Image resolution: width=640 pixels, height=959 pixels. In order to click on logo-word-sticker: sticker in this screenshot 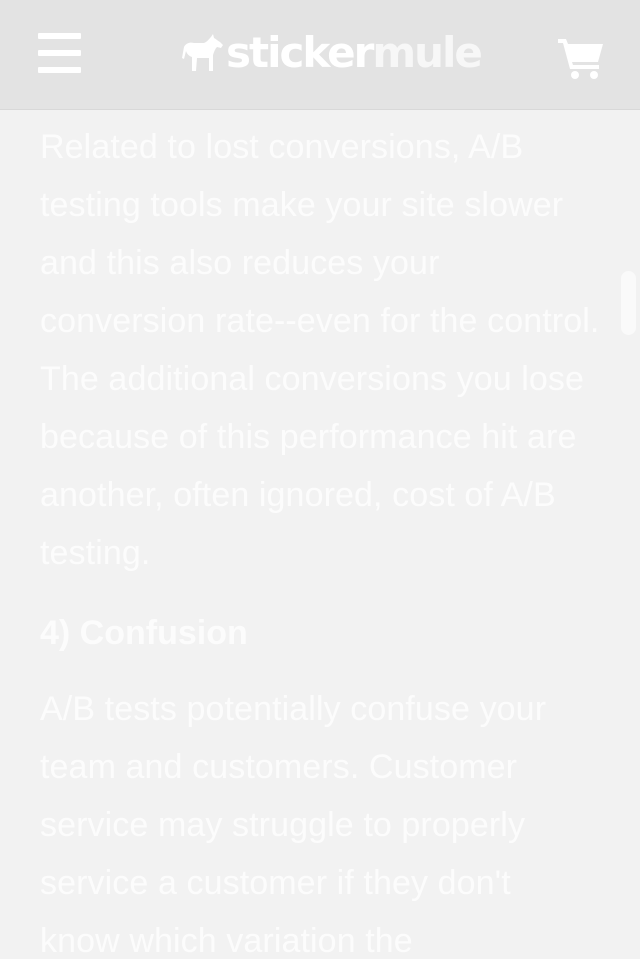, I will do `click(300, 52)`.